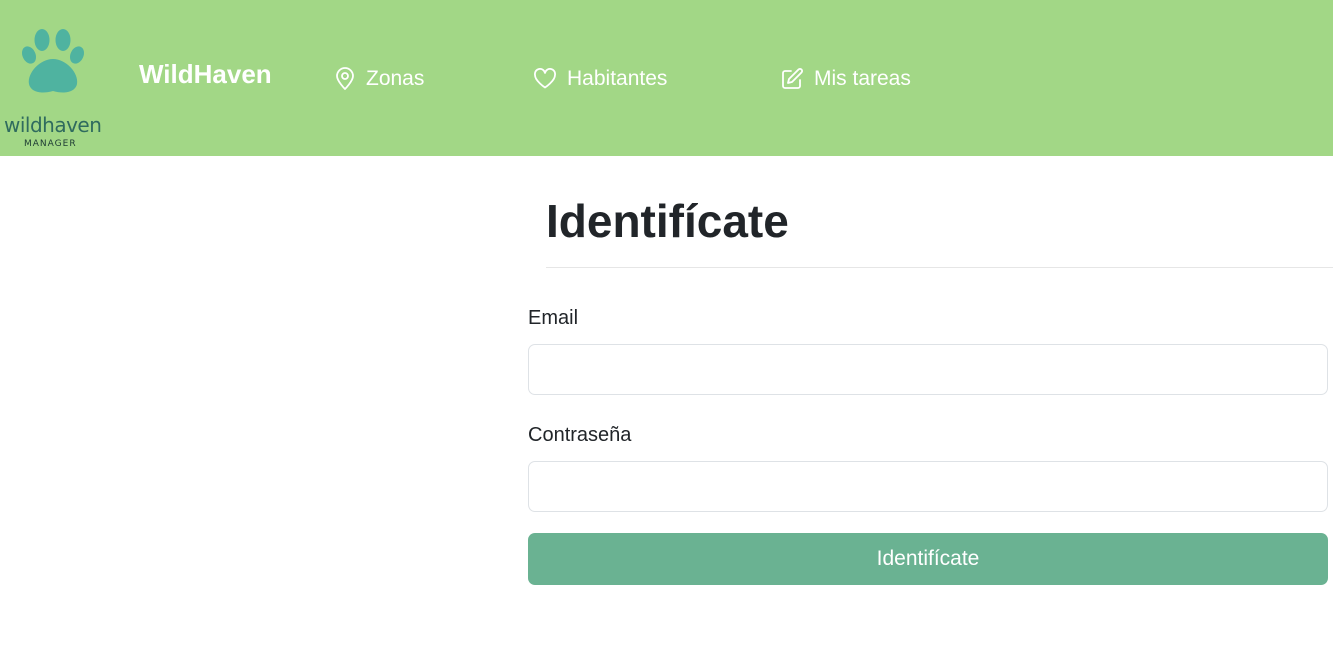  I want to click on logo-wordmark: wildhaven, so click(53, 125).